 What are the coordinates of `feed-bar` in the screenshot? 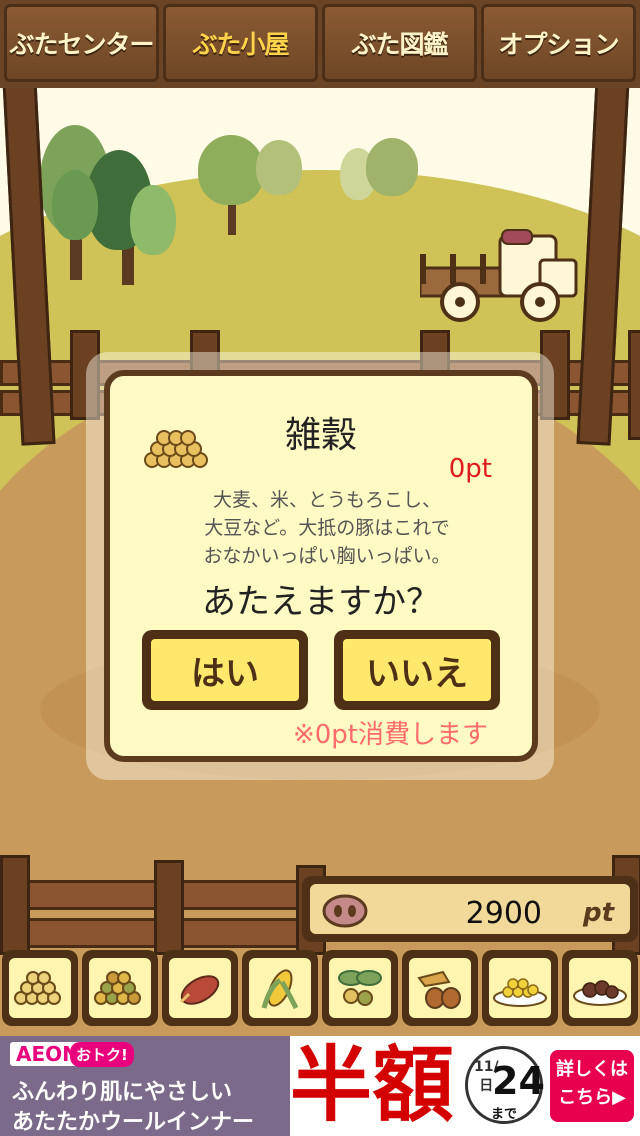 It's located at (320, 990).